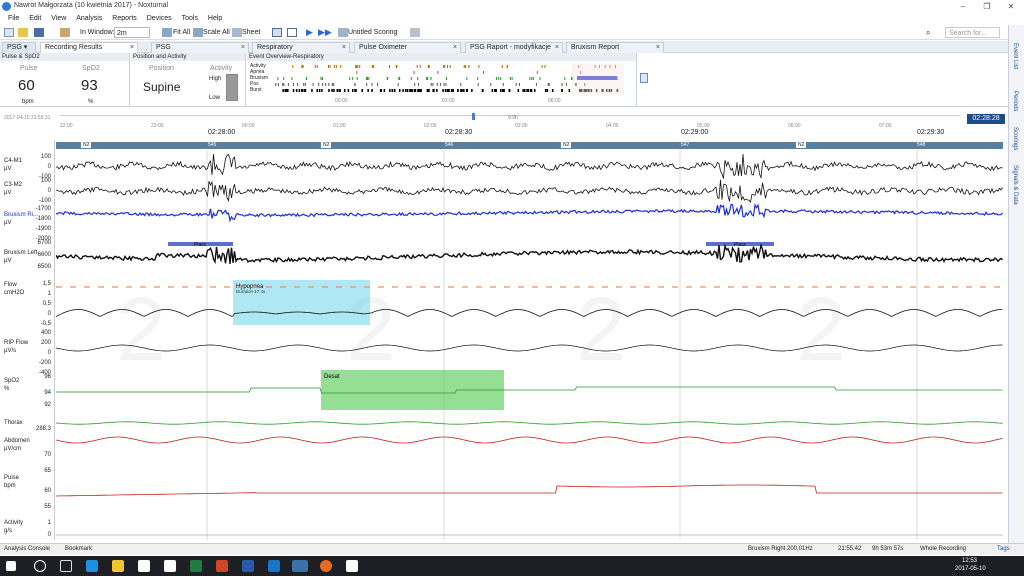 This screenshot has width=1024, height=576. I want to click on firefox-icon, so click(326, 566).